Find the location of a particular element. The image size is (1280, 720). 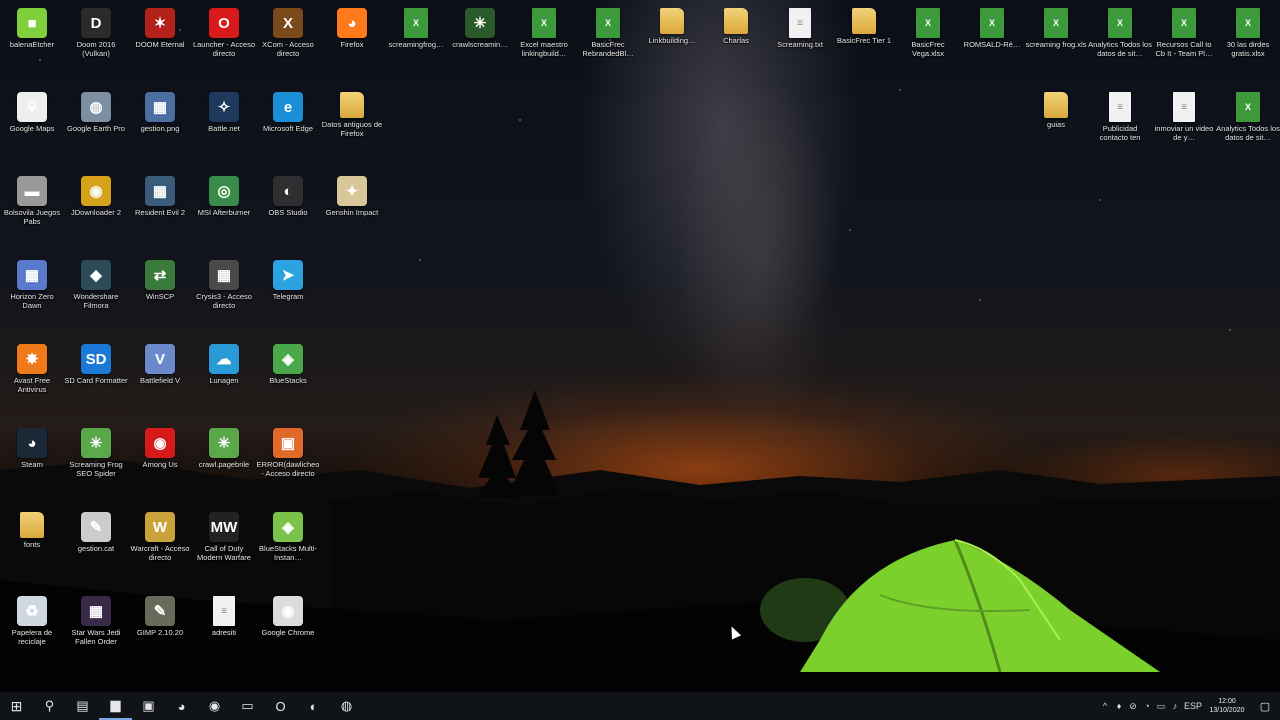

notification-center-icon: ▢ is located at coordinates (1265, 706).